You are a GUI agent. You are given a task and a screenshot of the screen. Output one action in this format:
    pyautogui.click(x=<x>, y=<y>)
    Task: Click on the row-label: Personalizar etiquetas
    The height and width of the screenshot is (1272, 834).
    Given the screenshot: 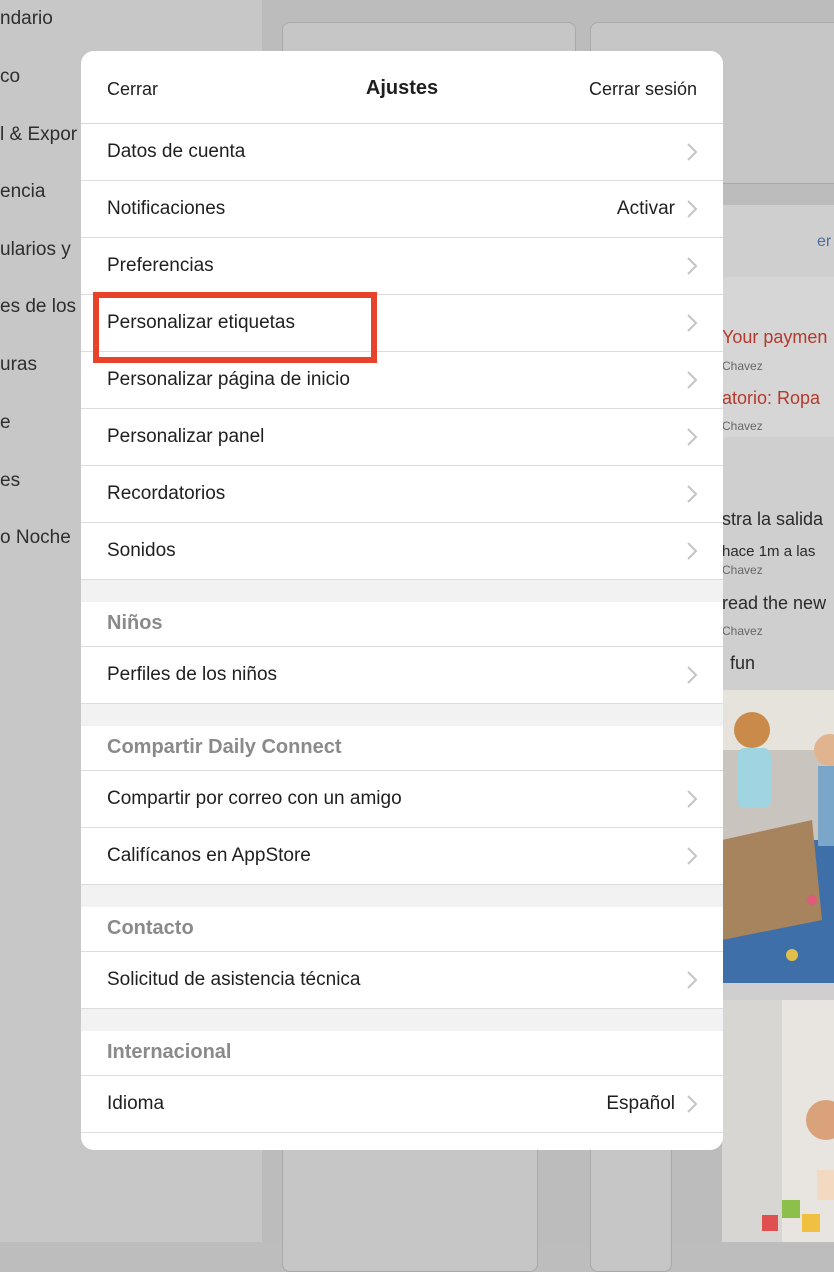 What is the action you would take?
    pyautogui.click(x=201, y=322)
    